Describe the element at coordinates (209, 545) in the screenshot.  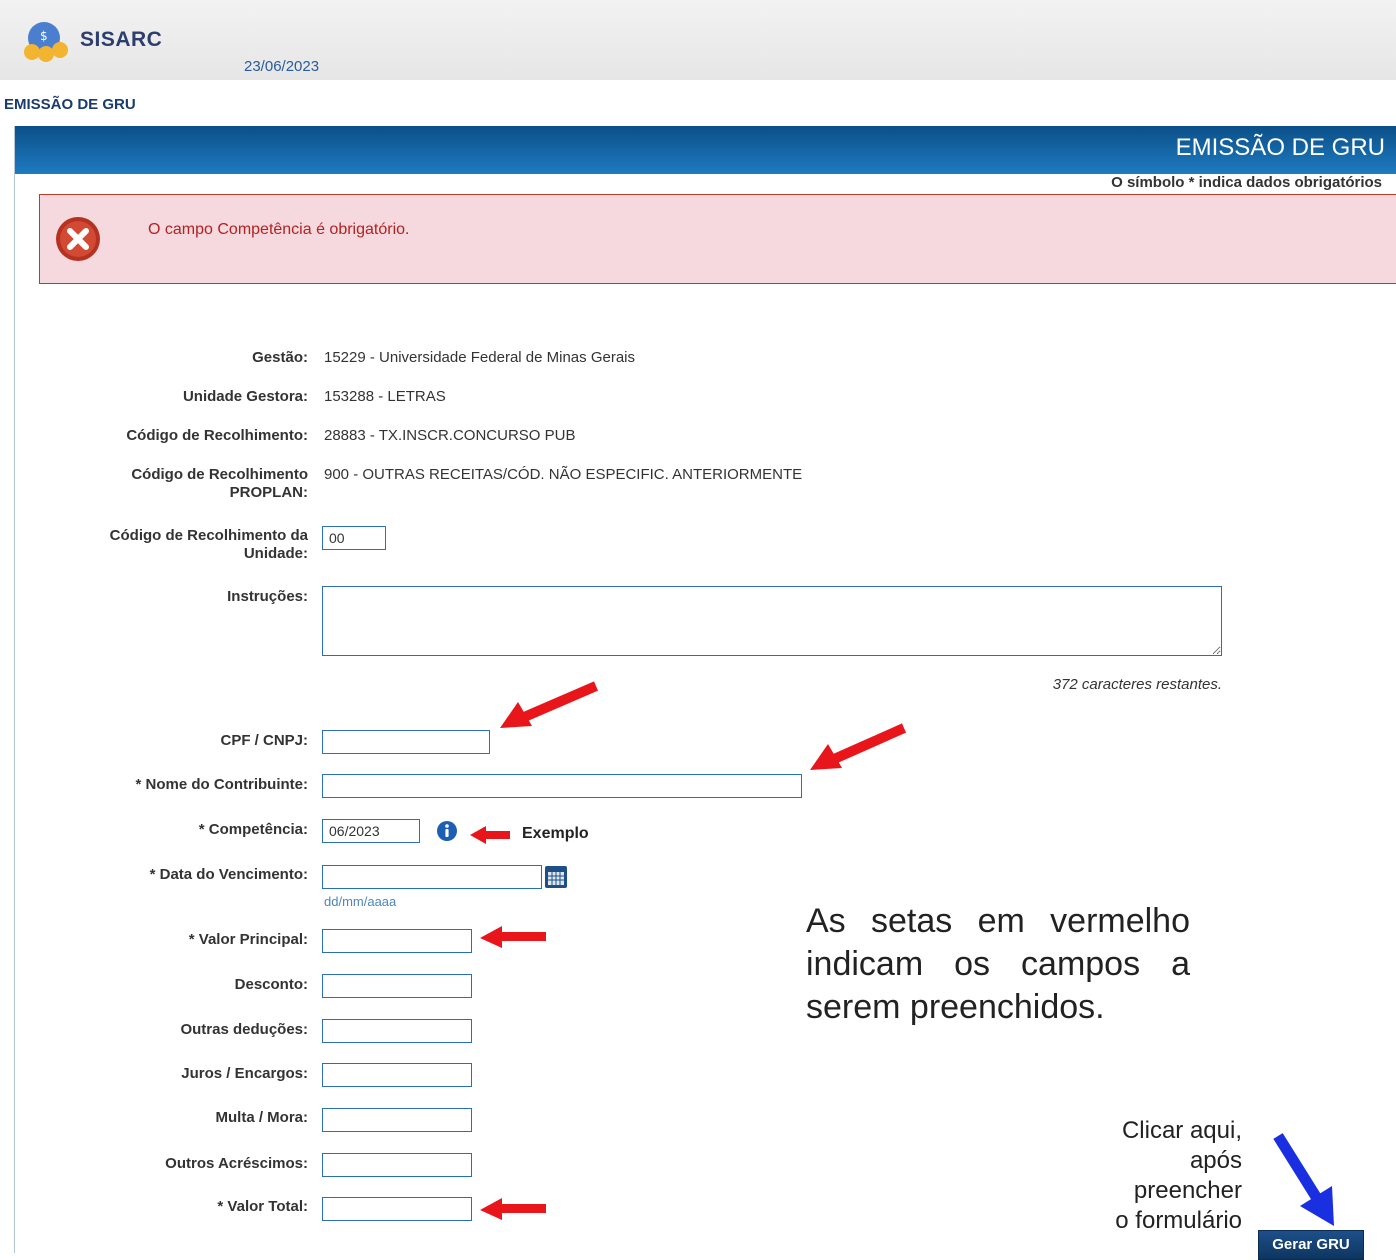
I see `codigo-unidade-label: Código de Recolhimento da Unidade:` at that location.